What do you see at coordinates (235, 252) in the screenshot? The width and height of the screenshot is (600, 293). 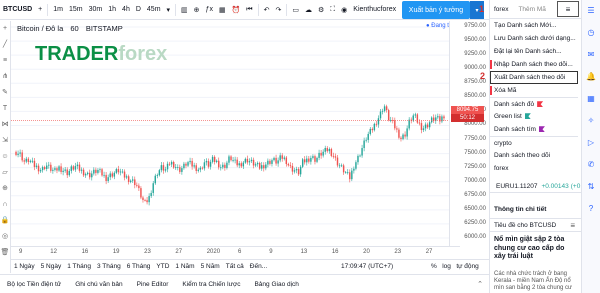 I see `time-axis: 9 12 16 19 23 27 2020 6 9 13 16 20 23 27` at bounding box center [235, 252].